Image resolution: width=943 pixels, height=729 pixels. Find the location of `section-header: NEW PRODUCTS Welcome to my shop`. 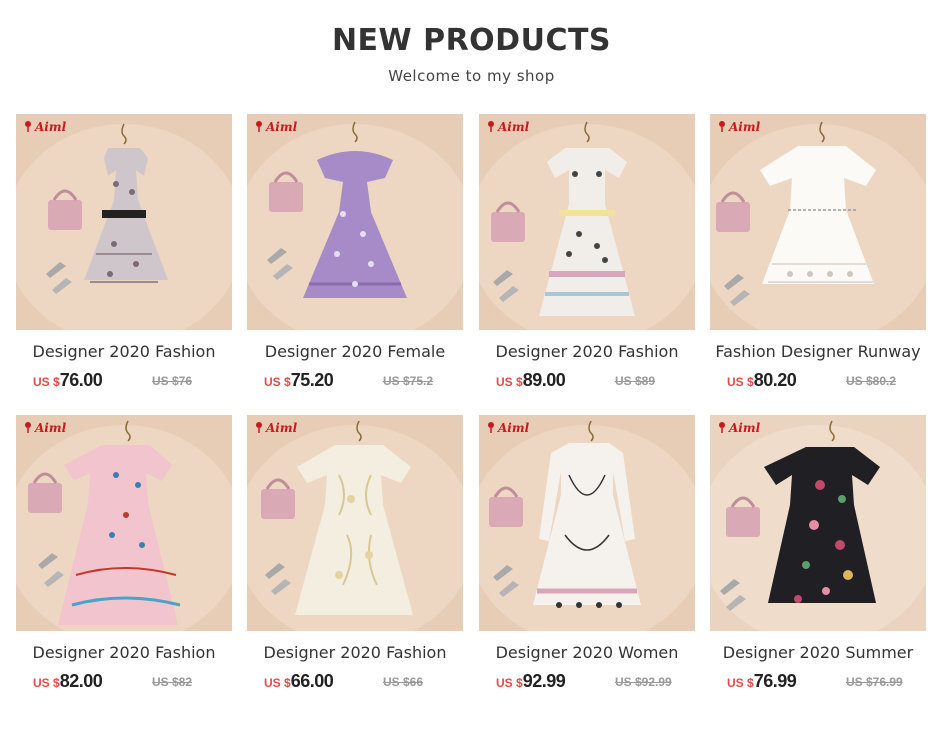

section-header: NEW PRODUCTS Welcome to my shop is located at coordinates (471, 54).